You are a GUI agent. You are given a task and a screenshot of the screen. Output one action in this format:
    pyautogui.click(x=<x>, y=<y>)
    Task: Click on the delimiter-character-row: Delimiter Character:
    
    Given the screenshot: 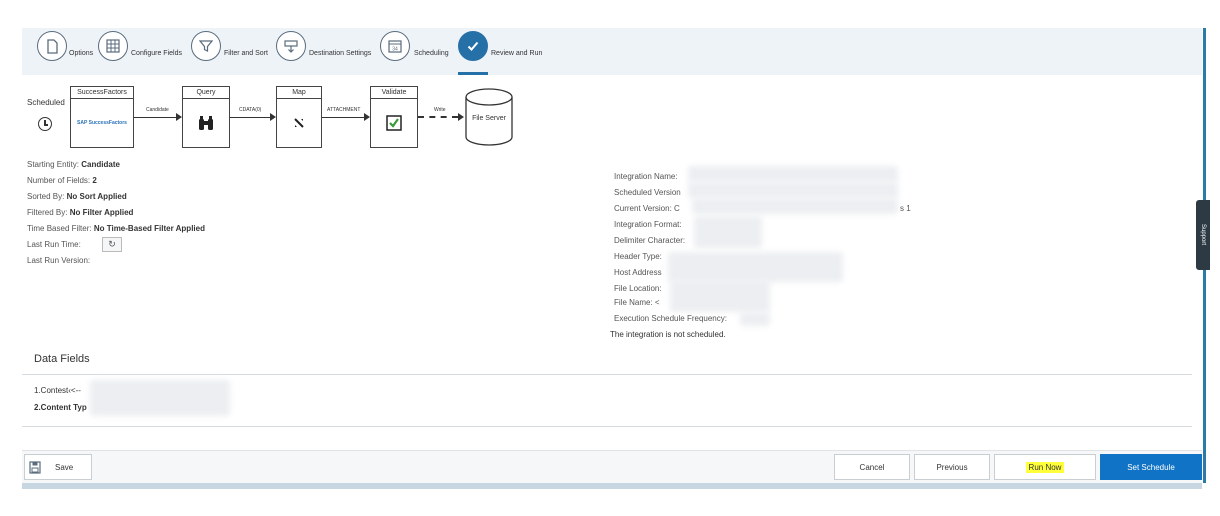 What is the action you would take?
    pyautogui.click(x=649, y=240)
    